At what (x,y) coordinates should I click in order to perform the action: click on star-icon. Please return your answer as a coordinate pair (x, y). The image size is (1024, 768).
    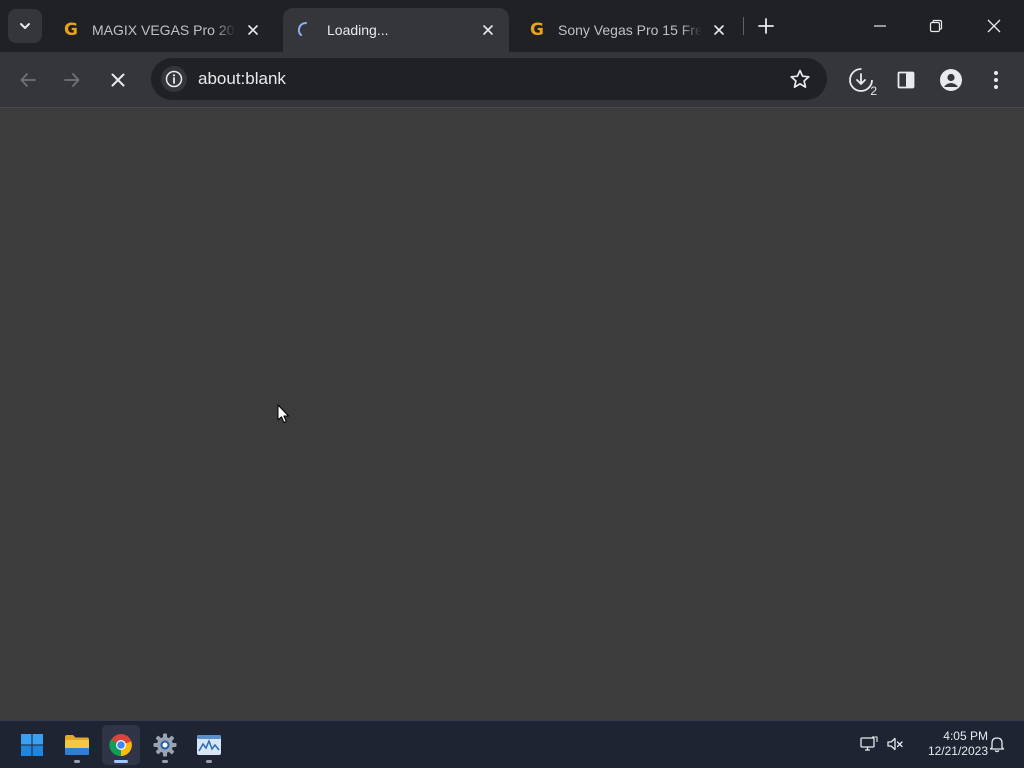
    Looking at the image, I should click on (800, 79).